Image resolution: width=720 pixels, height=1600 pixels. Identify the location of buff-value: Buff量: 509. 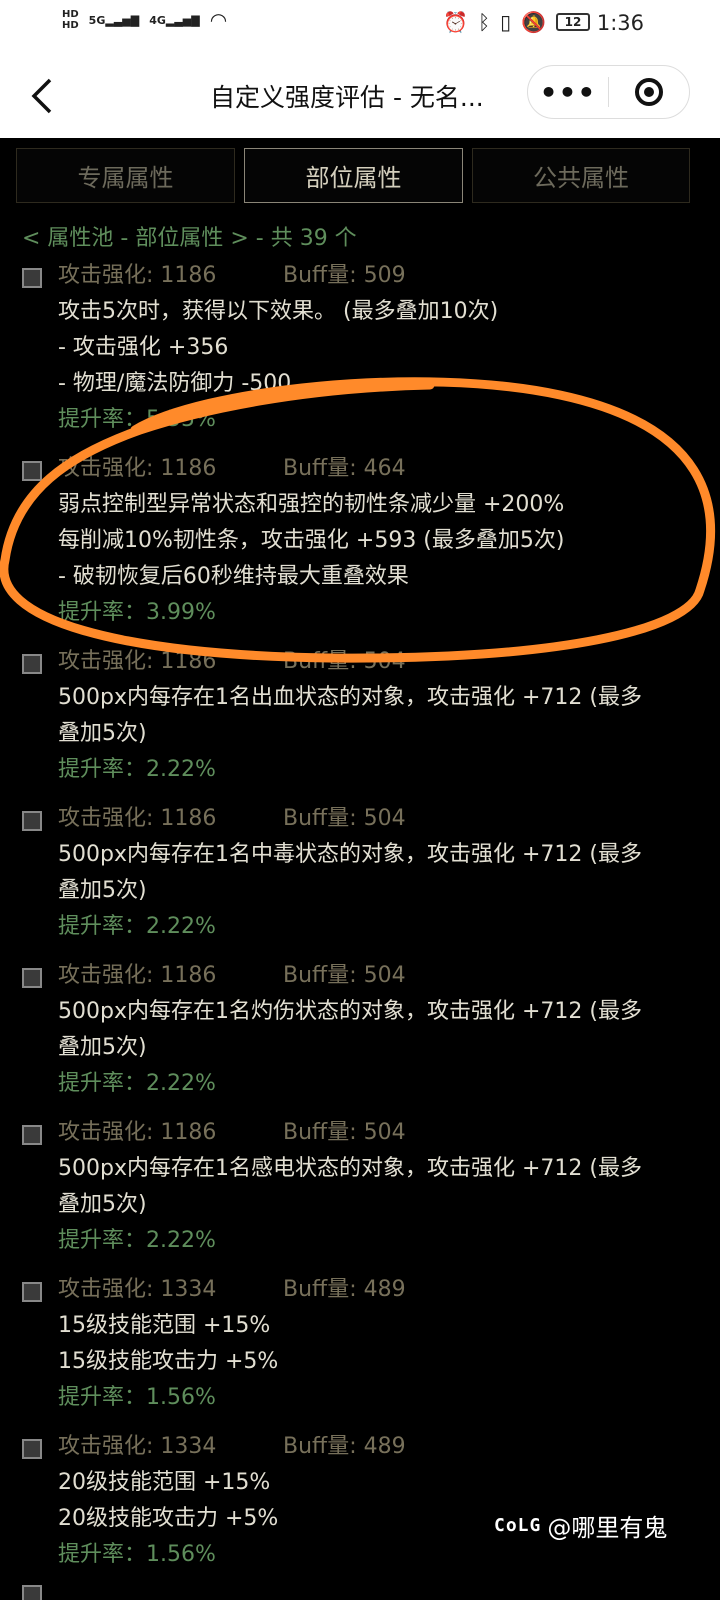
(344, 275).